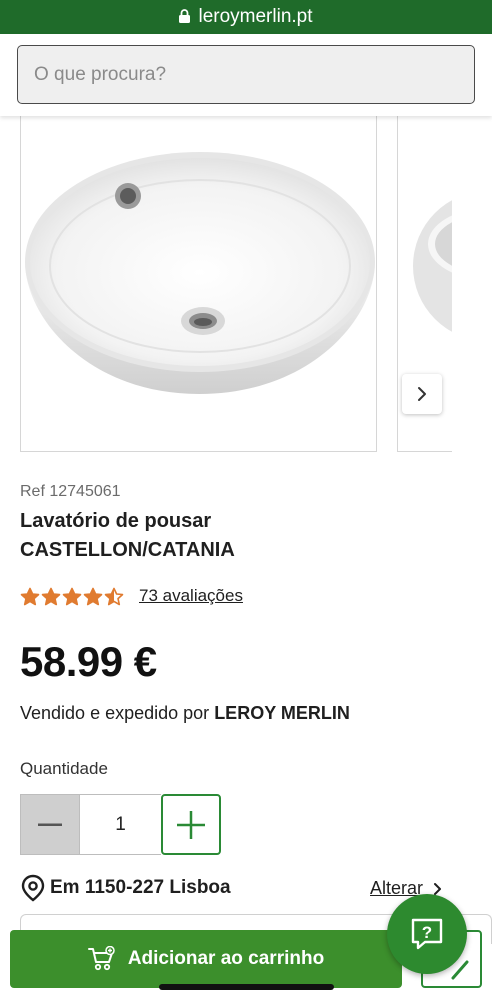 Image resolution: width=492 pixels, height=999 pixels. I want to click on product-price: 58.99 €, so click(88, 661).